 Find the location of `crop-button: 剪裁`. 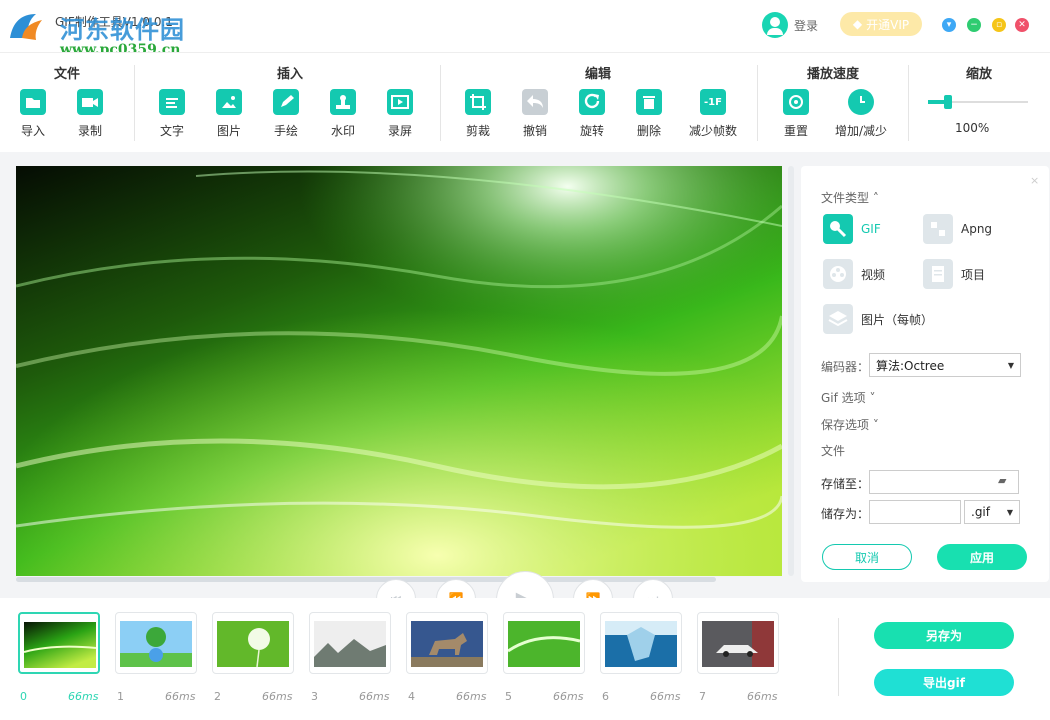

crop-button: 剪裁 is located at coordinates (478, 114).